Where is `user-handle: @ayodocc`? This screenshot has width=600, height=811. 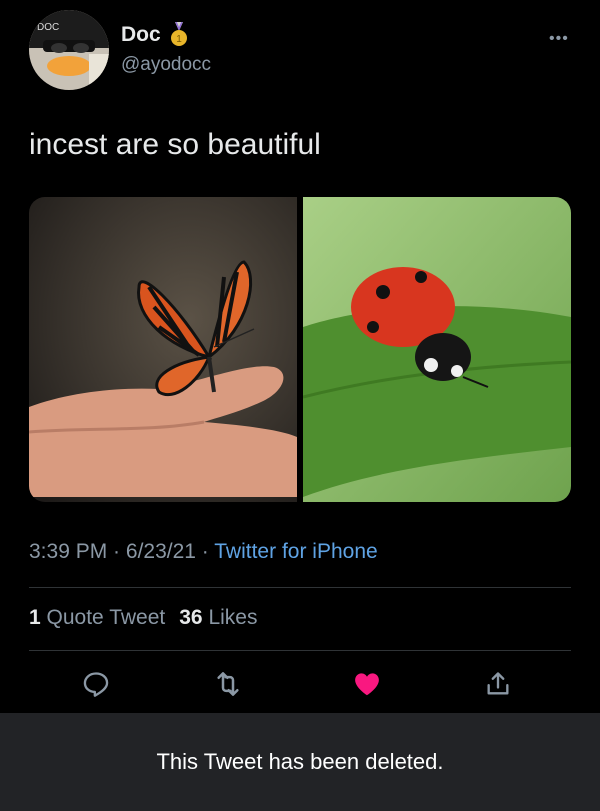 user-handle: @ayodocc is located at coordinates (166, 65).